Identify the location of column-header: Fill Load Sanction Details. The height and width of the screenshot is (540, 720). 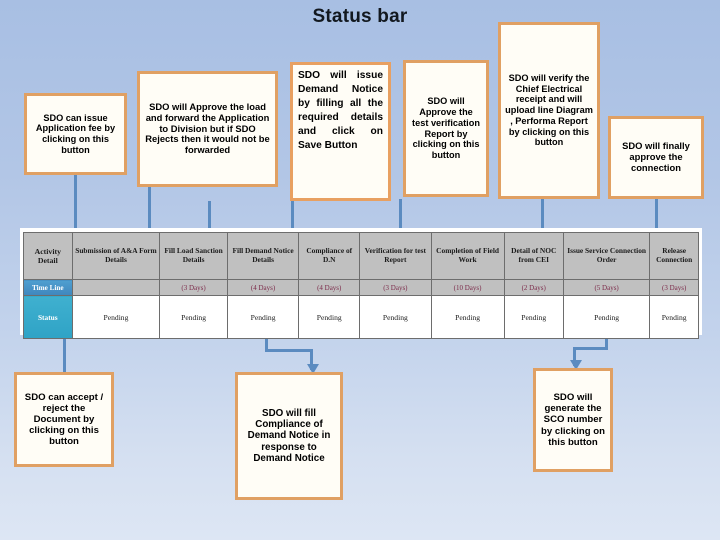
(193, 256).